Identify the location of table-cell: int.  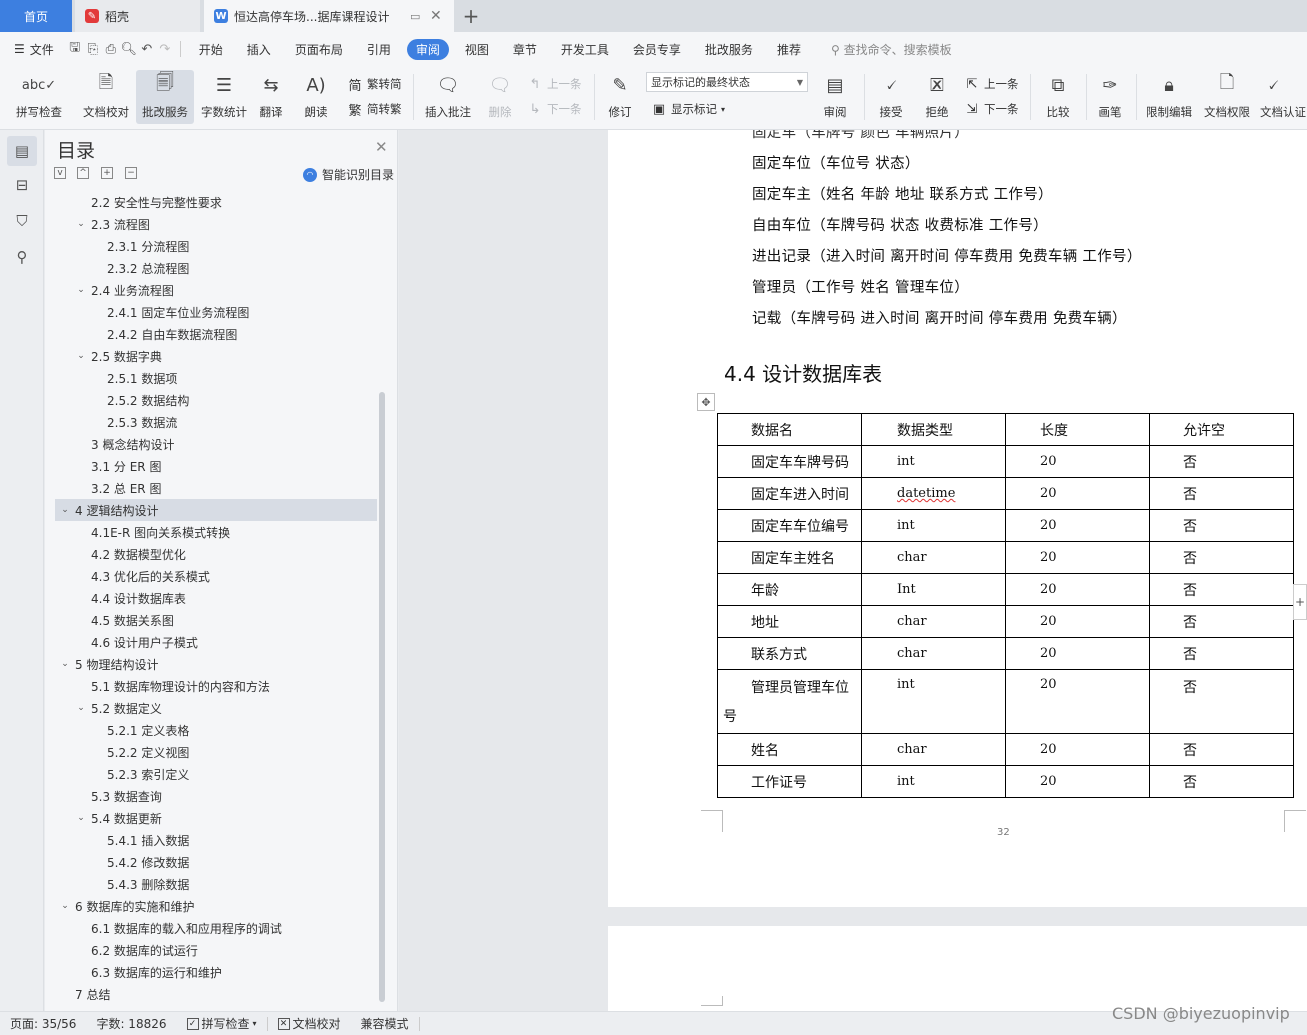
(933, 781).